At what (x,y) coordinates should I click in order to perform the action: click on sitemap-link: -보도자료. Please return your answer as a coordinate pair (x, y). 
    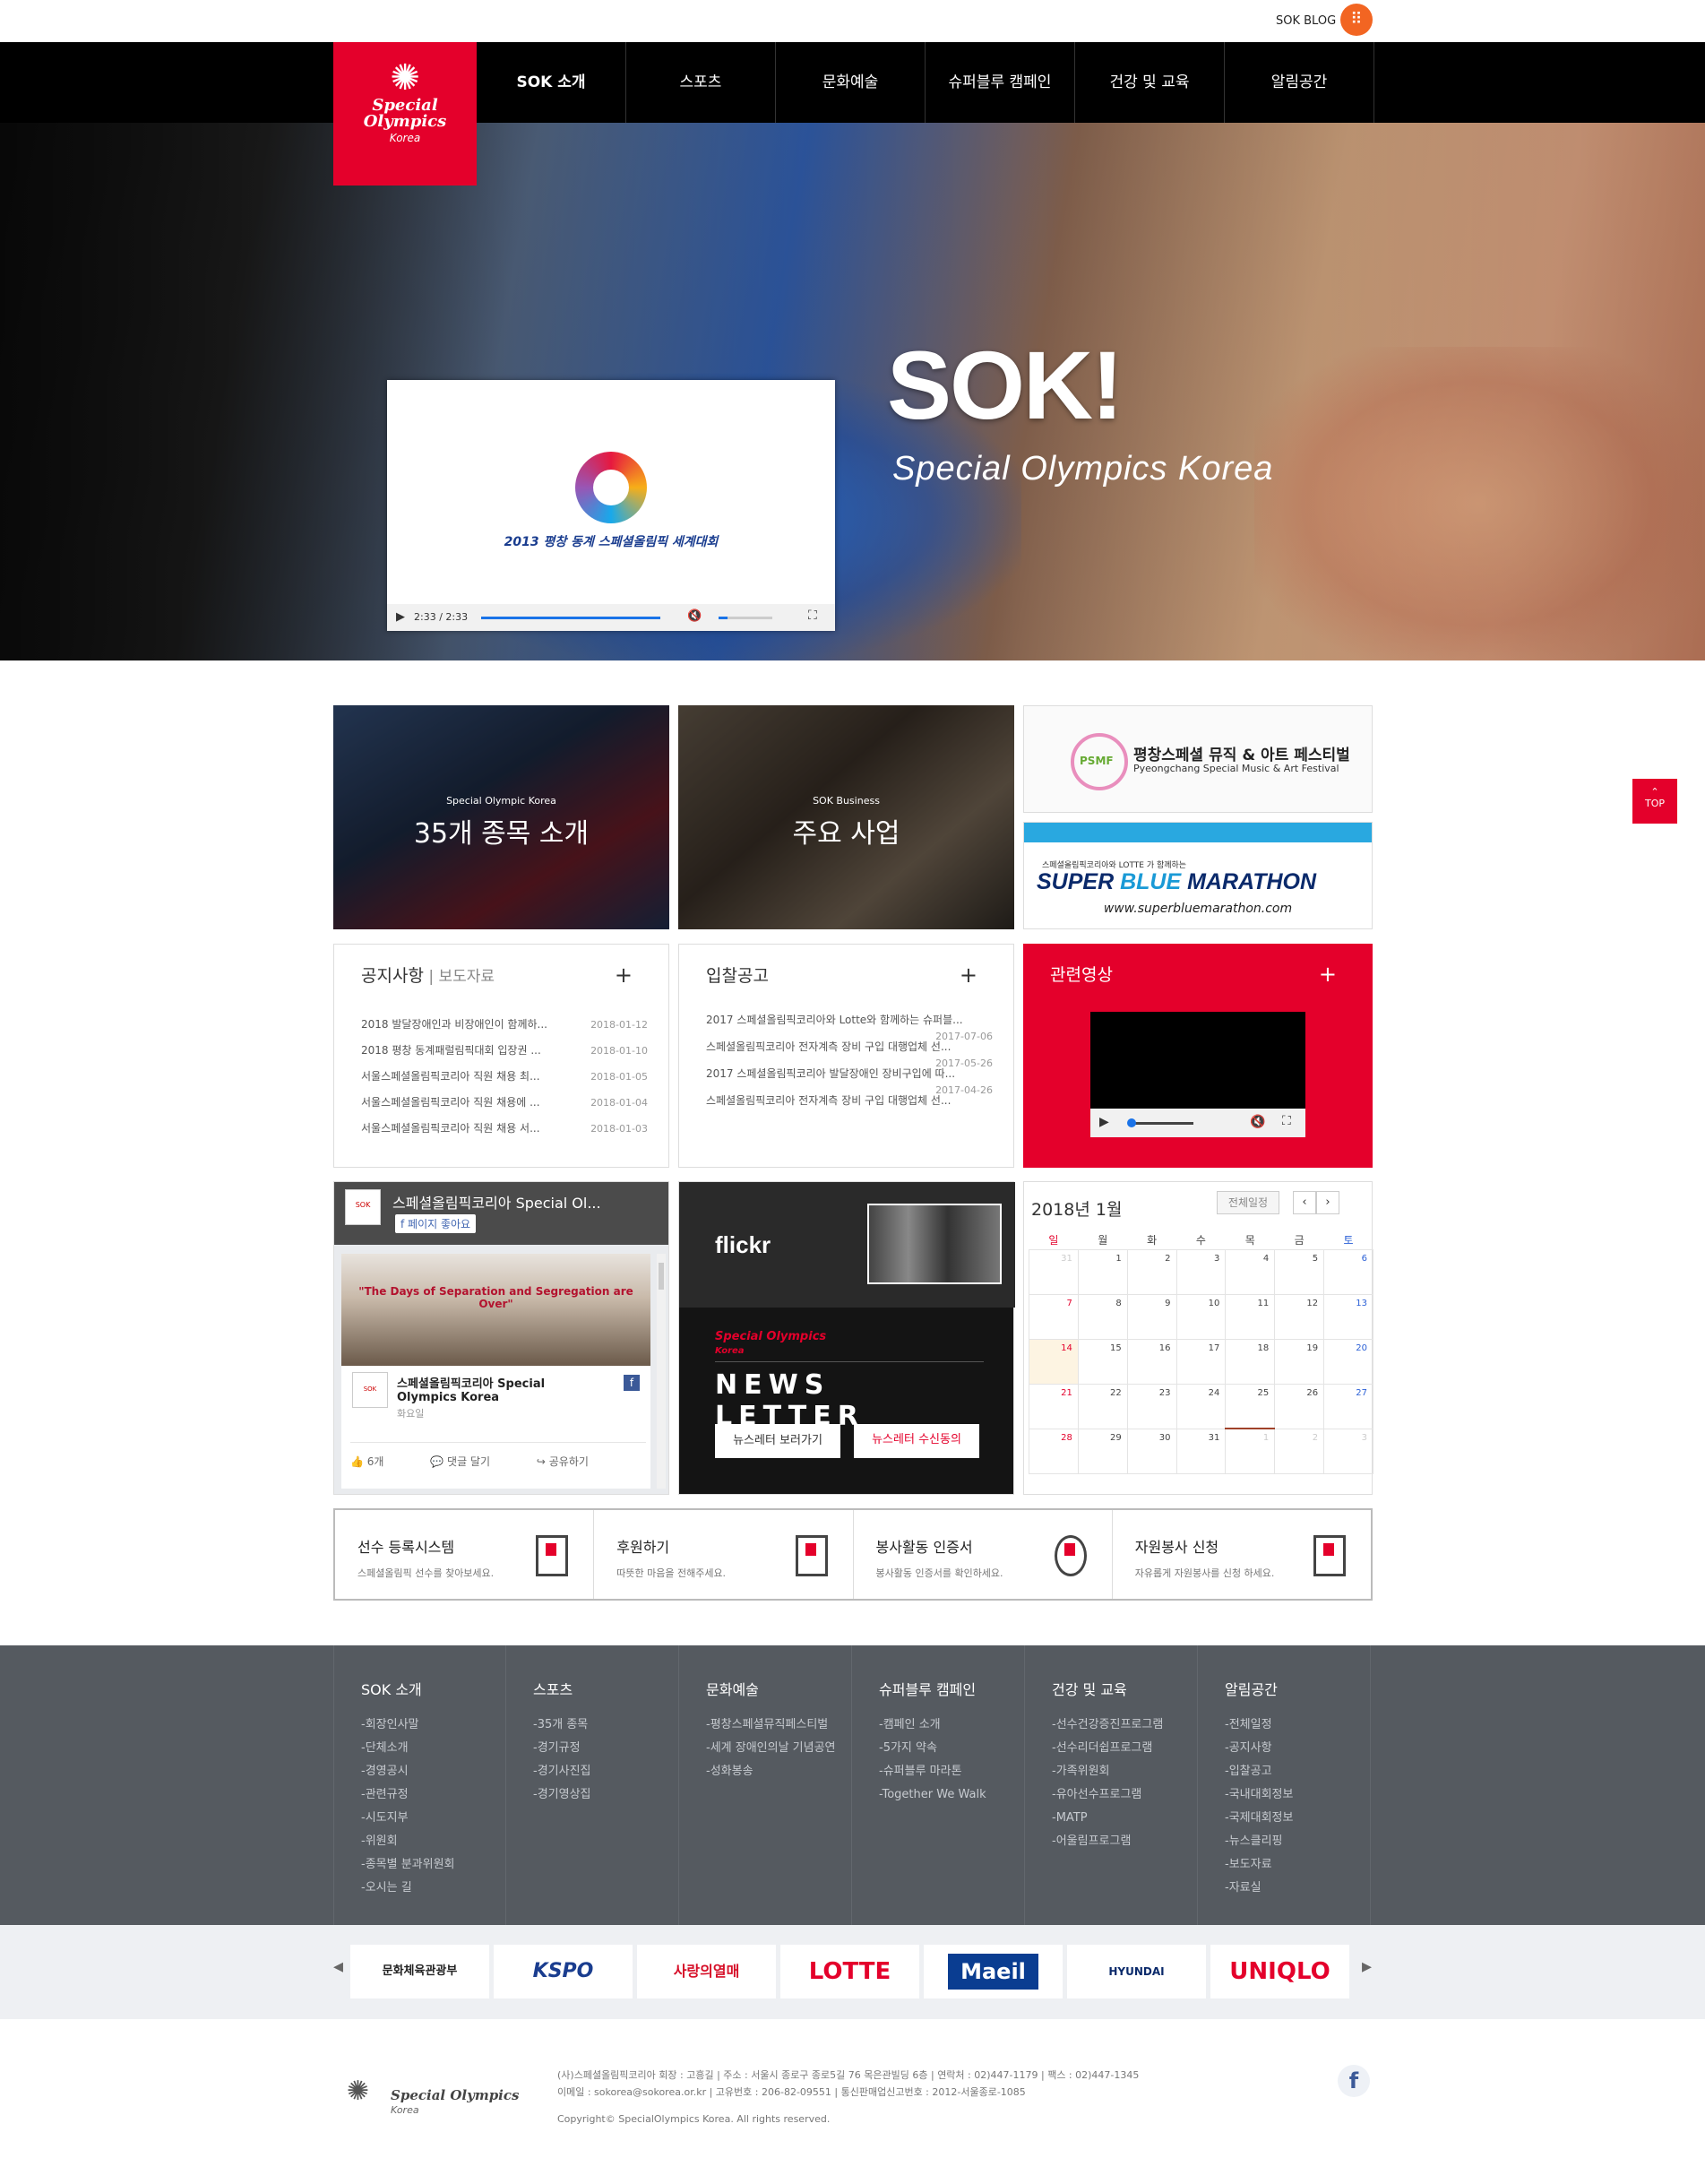
    Looking at the image, I should click on (1298, 1865).